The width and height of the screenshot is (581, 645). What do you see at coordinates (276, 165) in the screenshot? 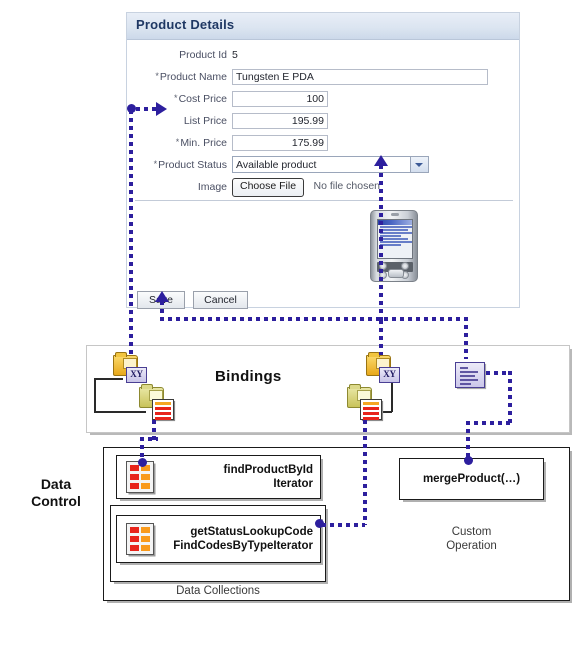
I see `product-status-value: Available product` at bounding box center [276, 165].